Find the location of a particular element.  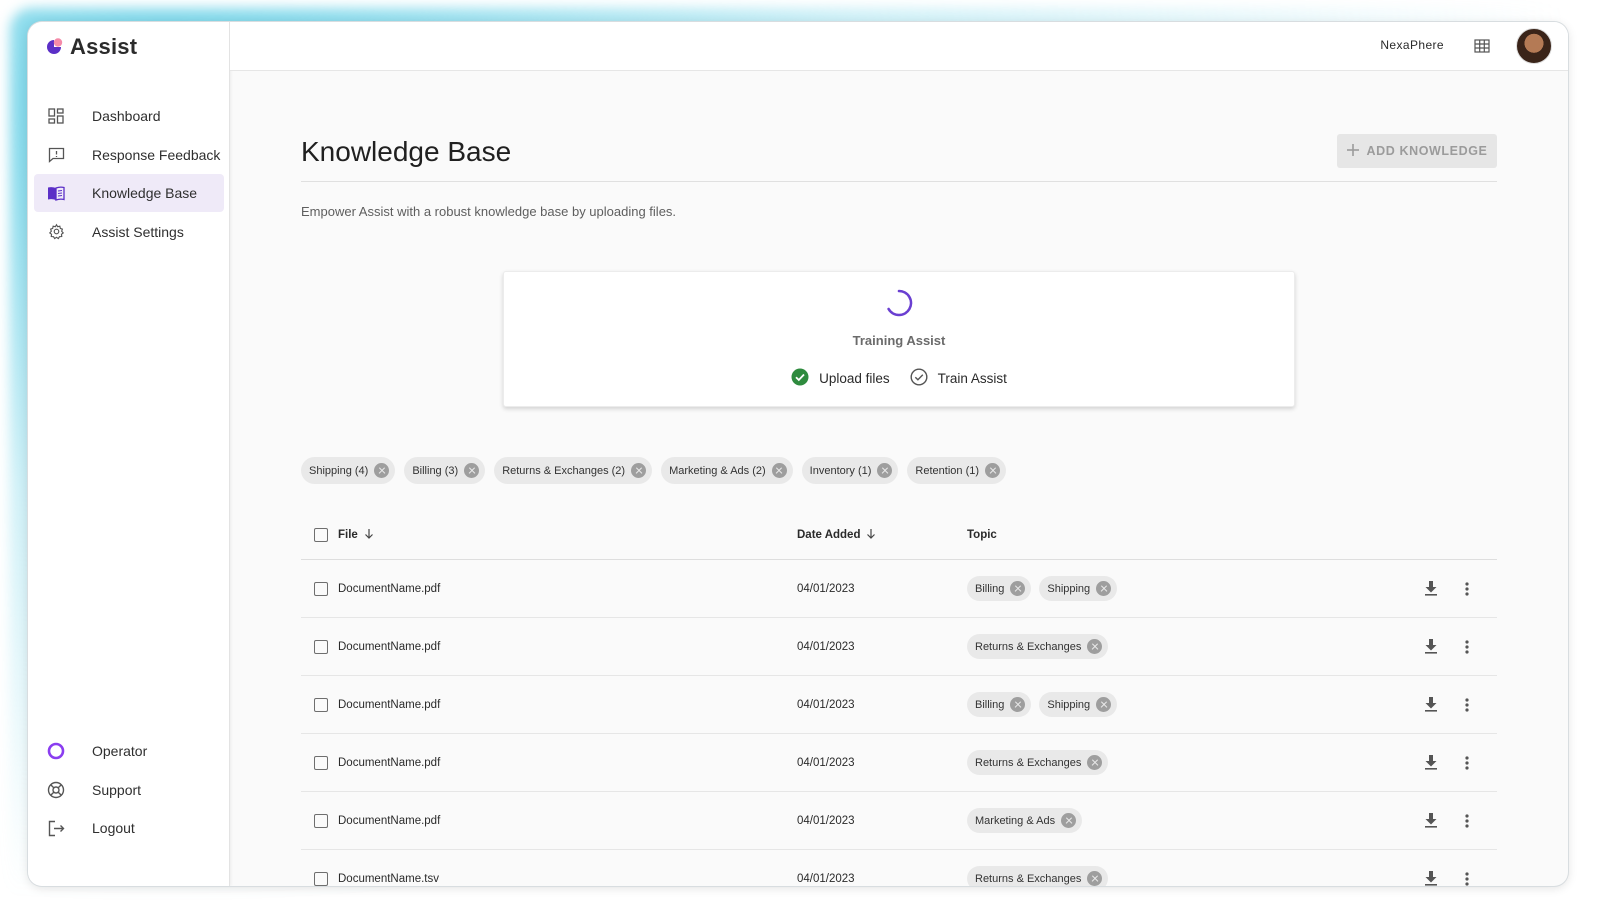

sidebar-item-label: Operator is located at coordinates (120, 751).